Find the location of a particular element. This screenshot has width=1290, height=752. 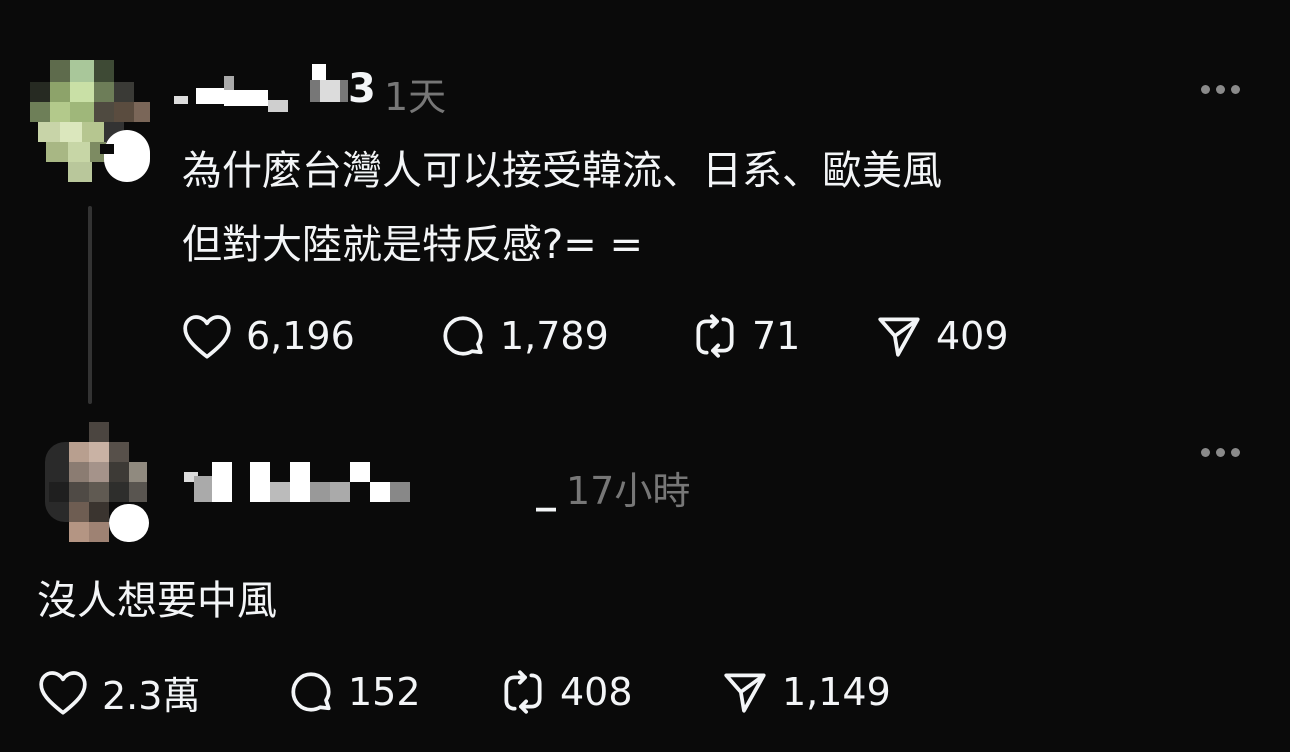

repost-button: 71 is located at coordinates (782, 336).